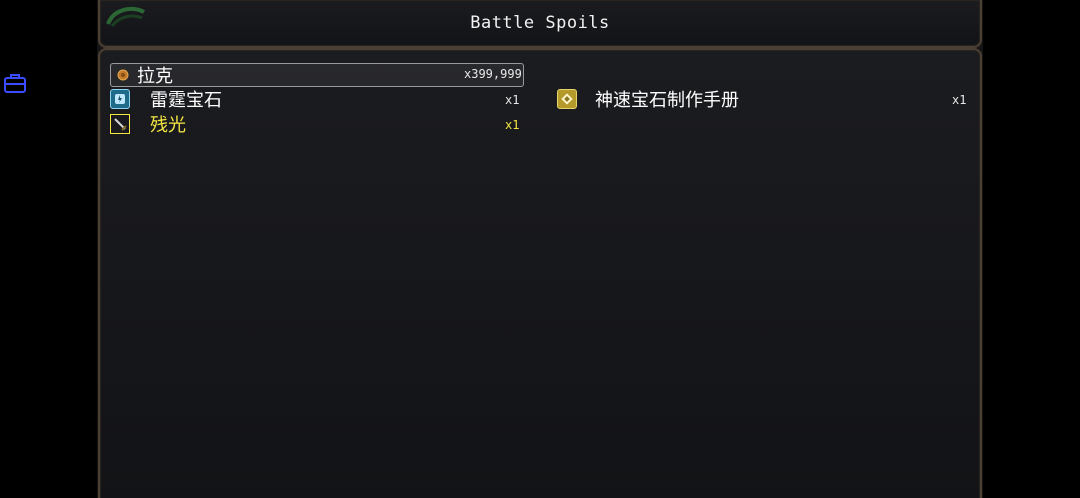 Image resolution: width=1080 pixels, height=498 pixels. What do you see at coordinates (186, 100) in the screenshot?
I see `item-name: 雷霆宝石` at bounding box center [186, 100].